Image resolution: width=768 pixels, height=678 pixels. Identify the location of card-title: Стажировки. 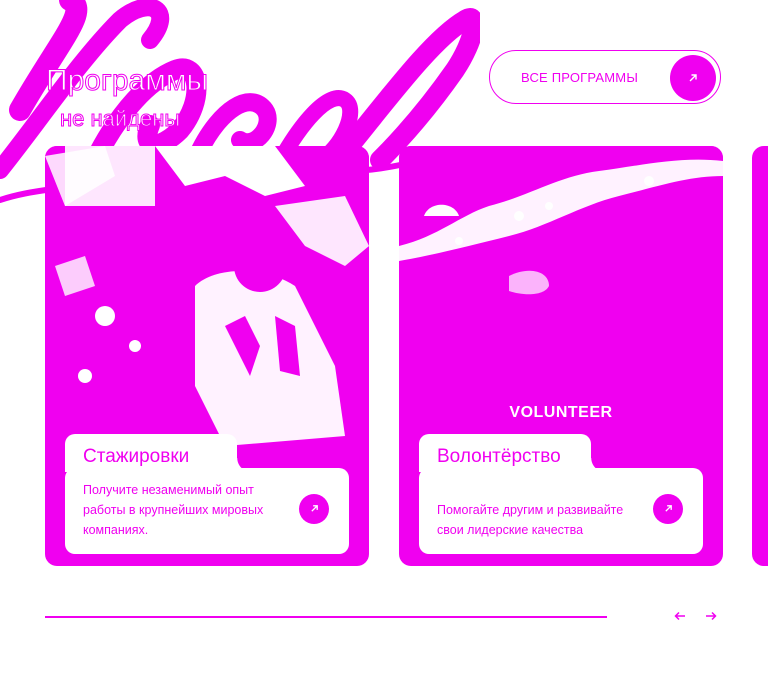
(136, 456).